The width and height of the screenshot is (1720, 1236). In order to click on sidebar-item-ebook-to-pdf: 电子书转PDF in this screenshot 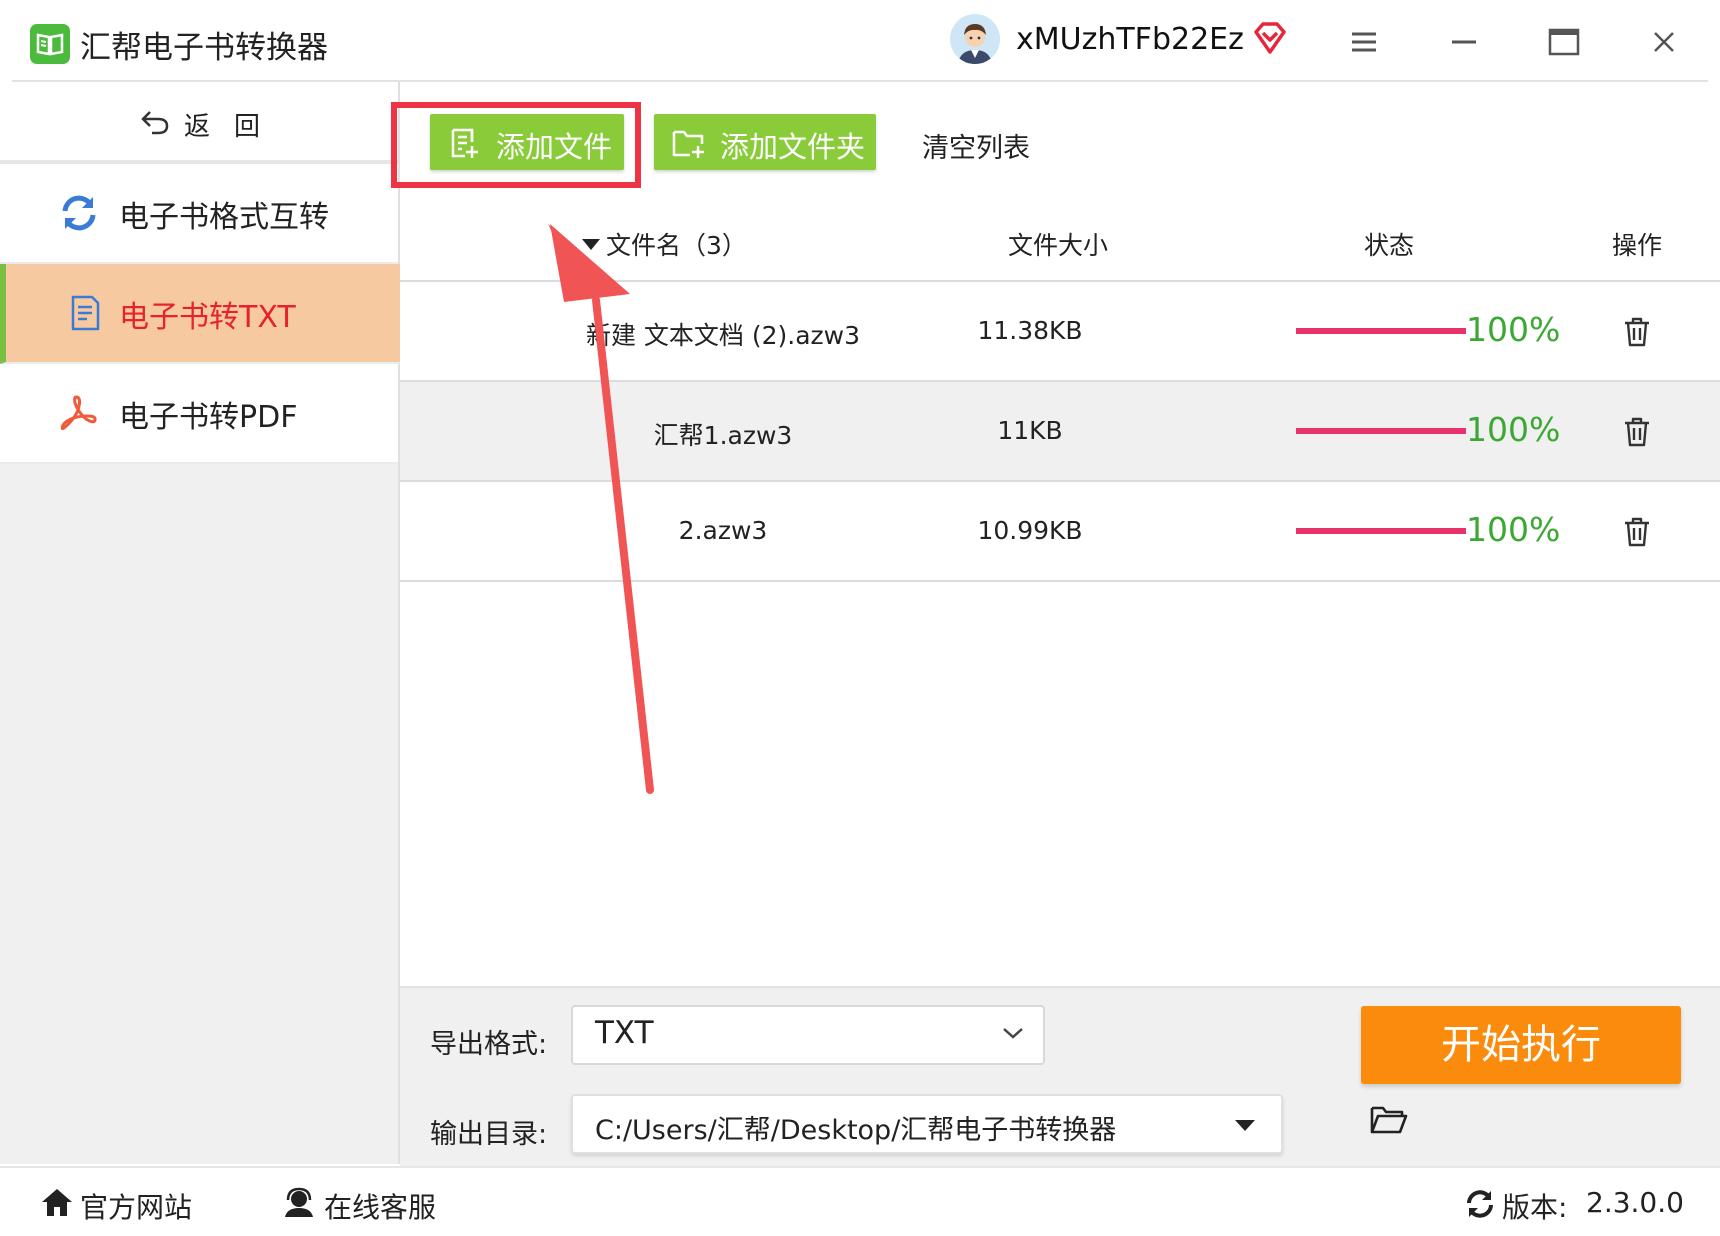, I will do `click(199, 414)`.